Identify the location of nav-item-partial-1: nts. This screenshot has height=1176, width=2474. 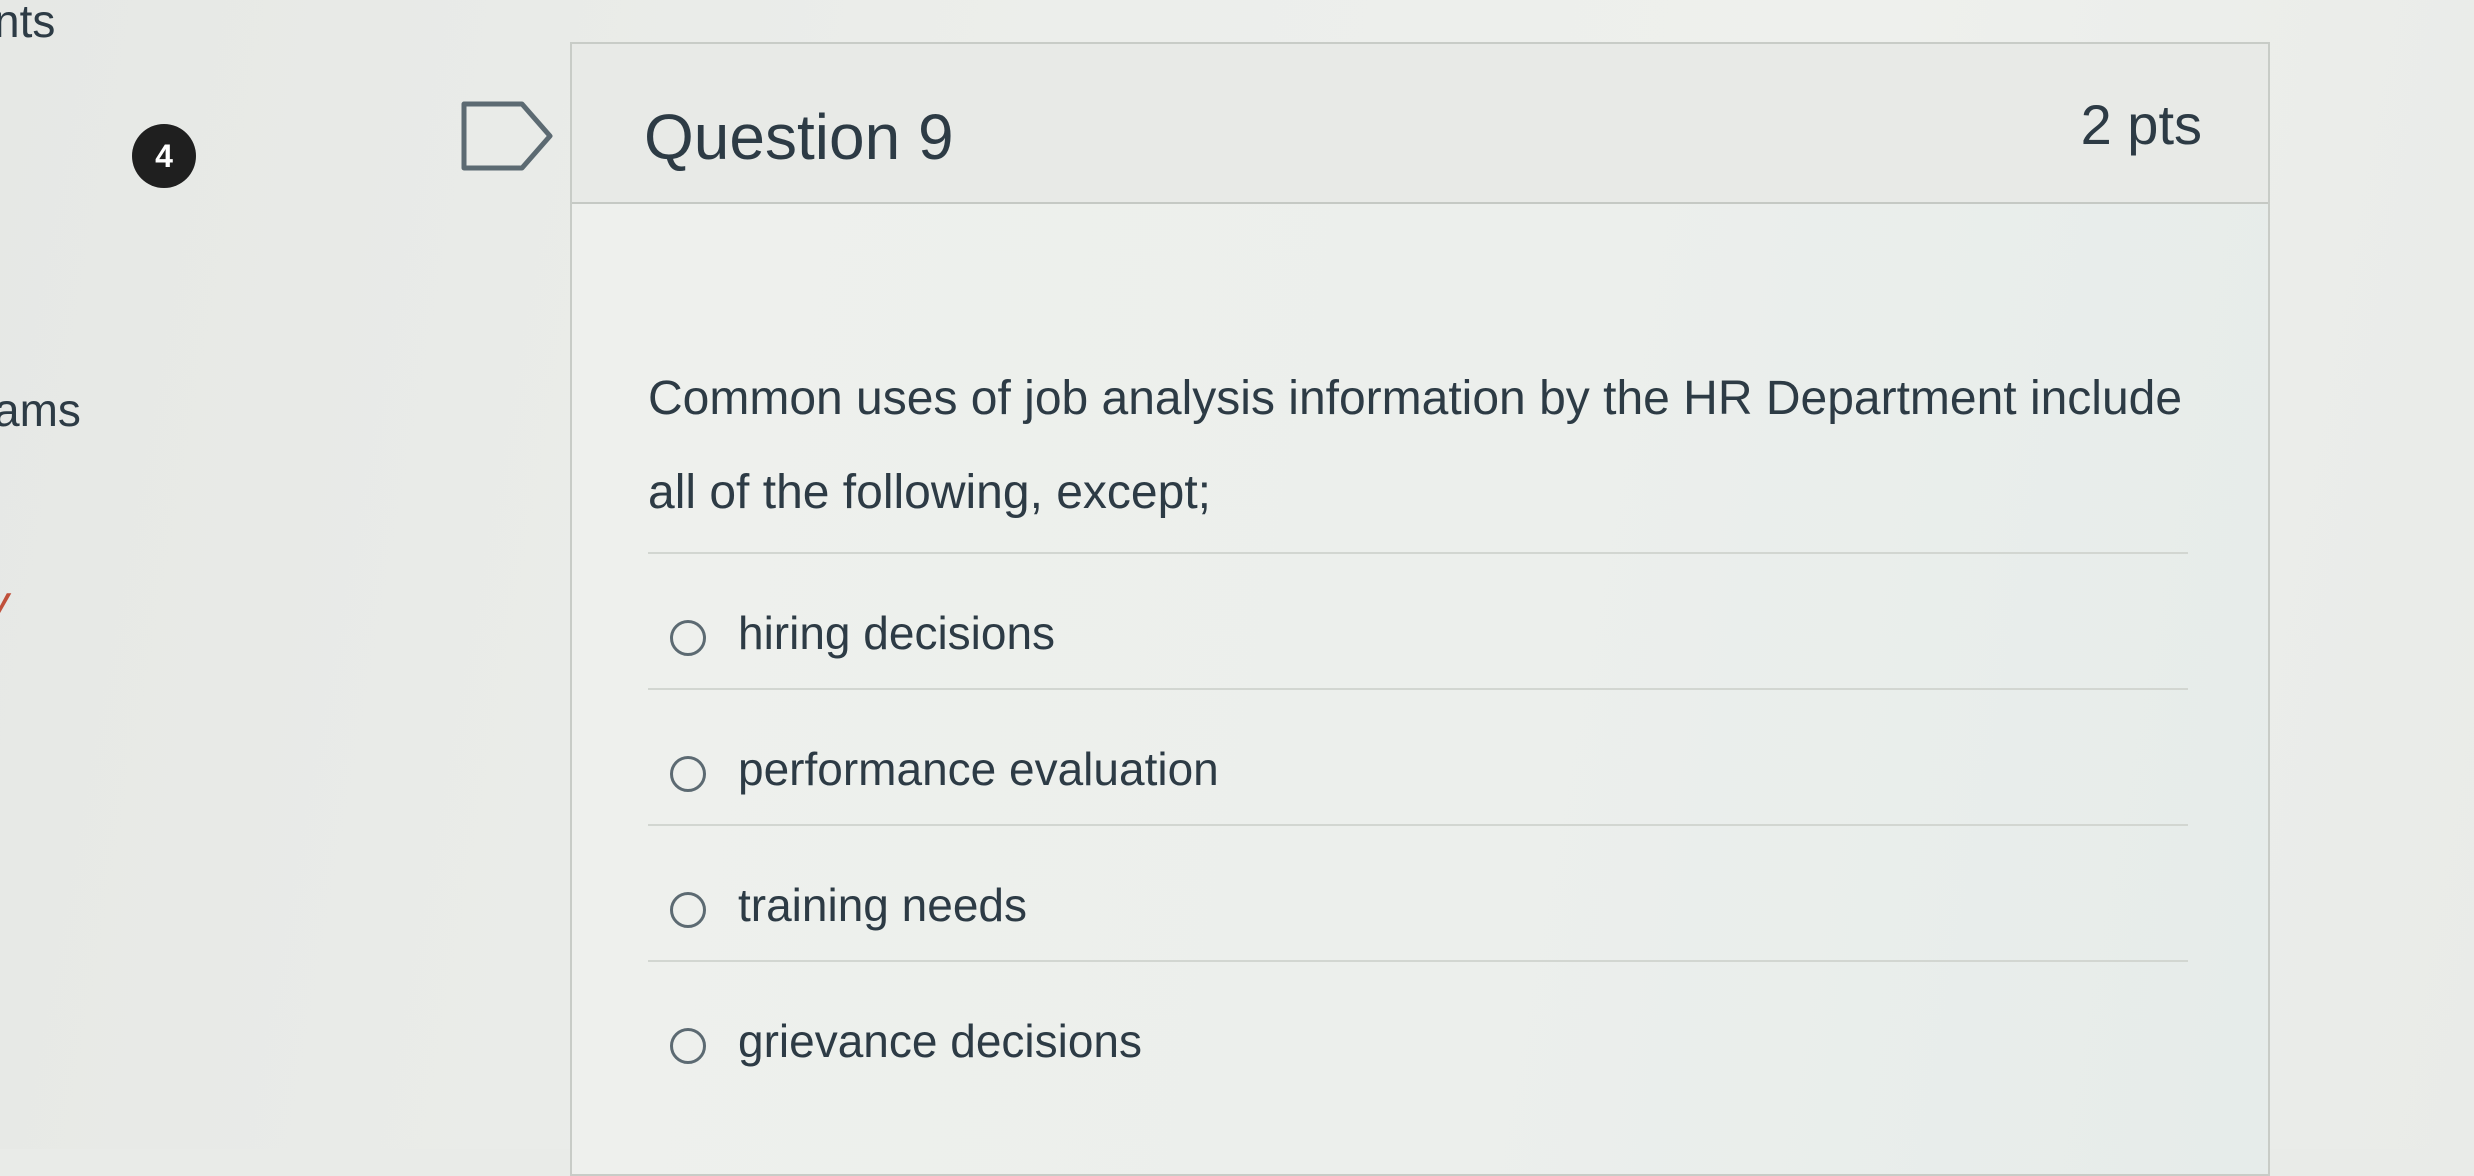
(27, 24).